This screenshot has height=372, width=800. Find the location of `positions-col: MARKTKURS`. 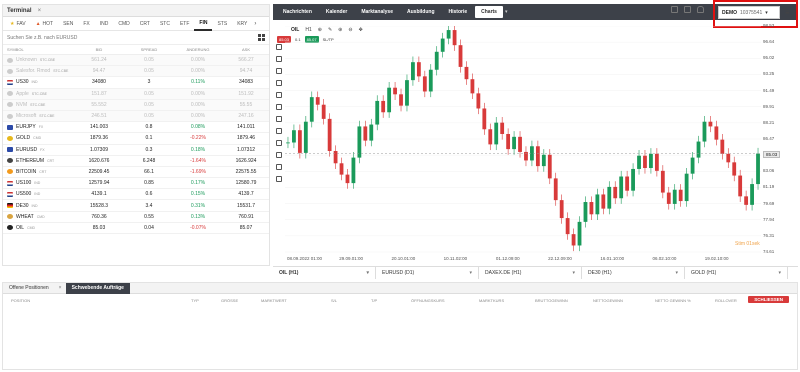

positions-col: MARKTKURS is located at coordinates (507, 300).